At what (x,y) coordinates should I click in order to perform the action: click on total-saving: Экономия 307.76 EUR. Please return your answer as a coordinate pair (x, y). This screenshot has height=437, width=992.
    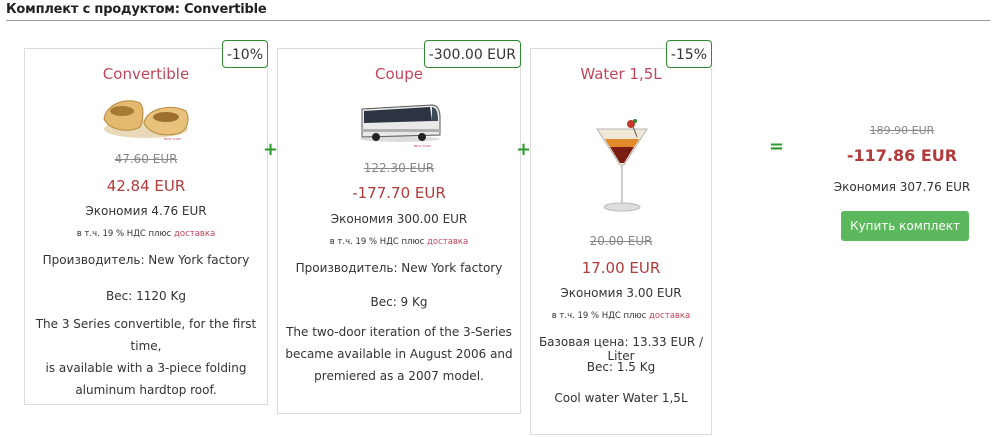
    Looking at the image, I should click on (902, 187).